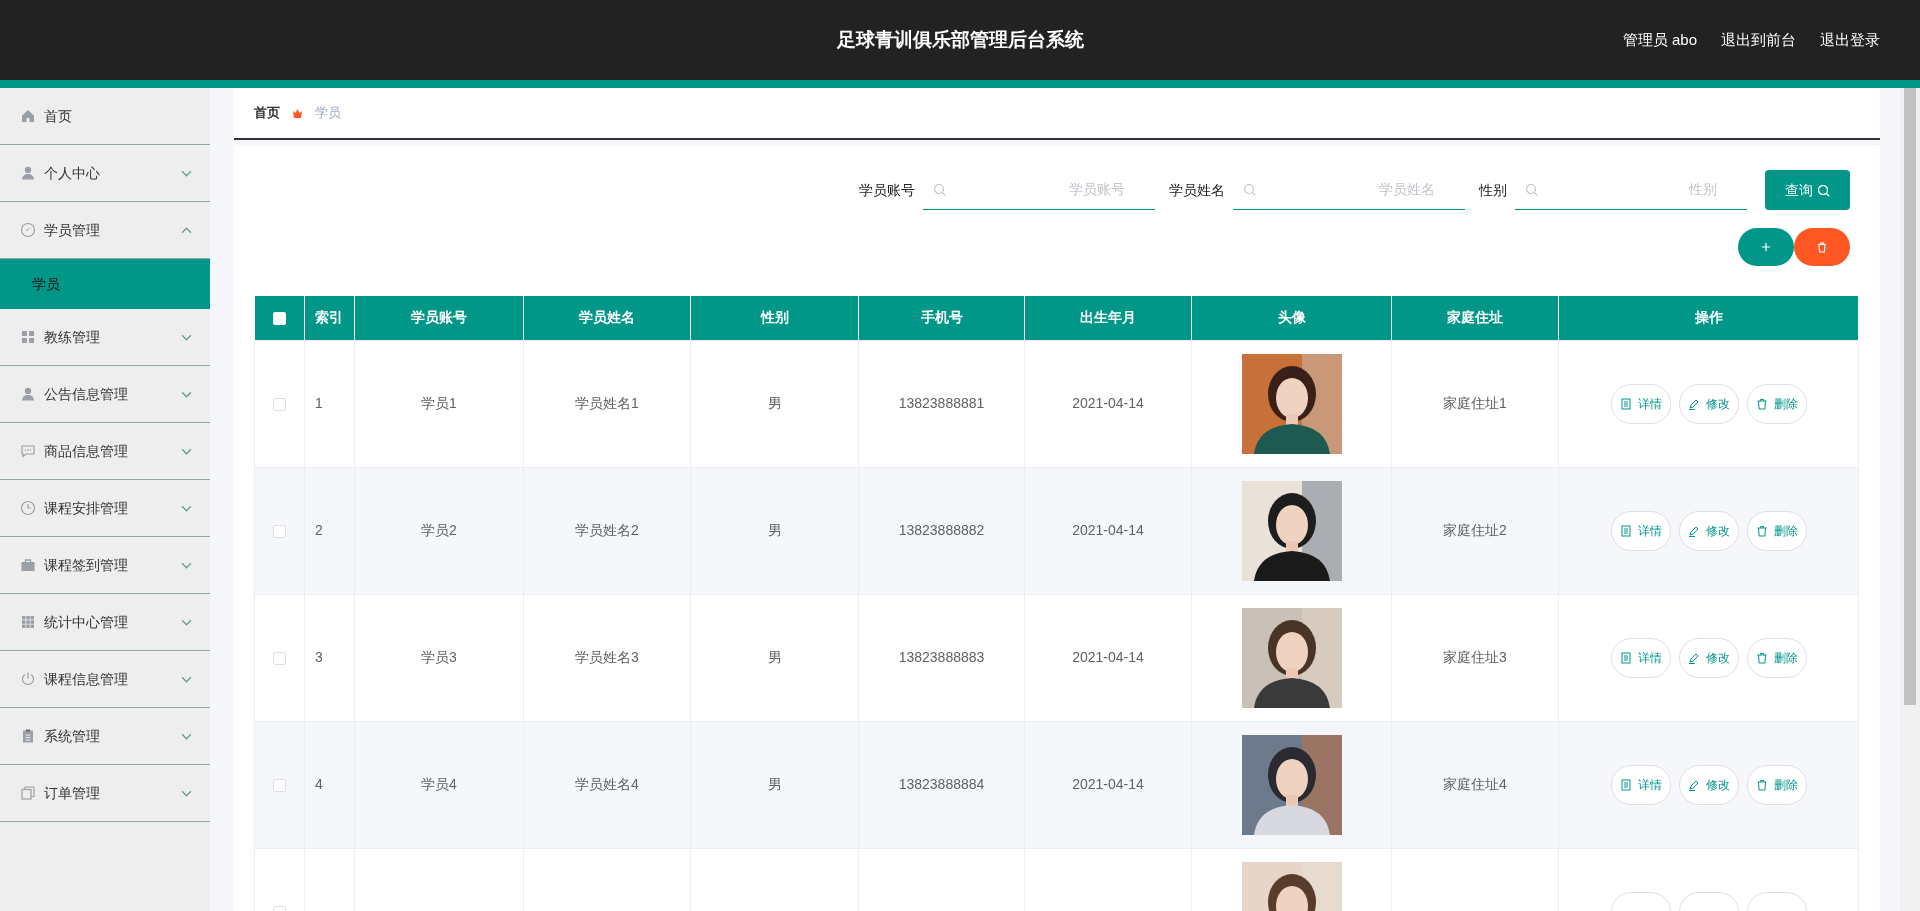 The width and height of the screenshot is (1920, 911). What do you see at coordinates (28, 508) in the screenshot?
I see `clock-icon` at bounding box center [28, 508].